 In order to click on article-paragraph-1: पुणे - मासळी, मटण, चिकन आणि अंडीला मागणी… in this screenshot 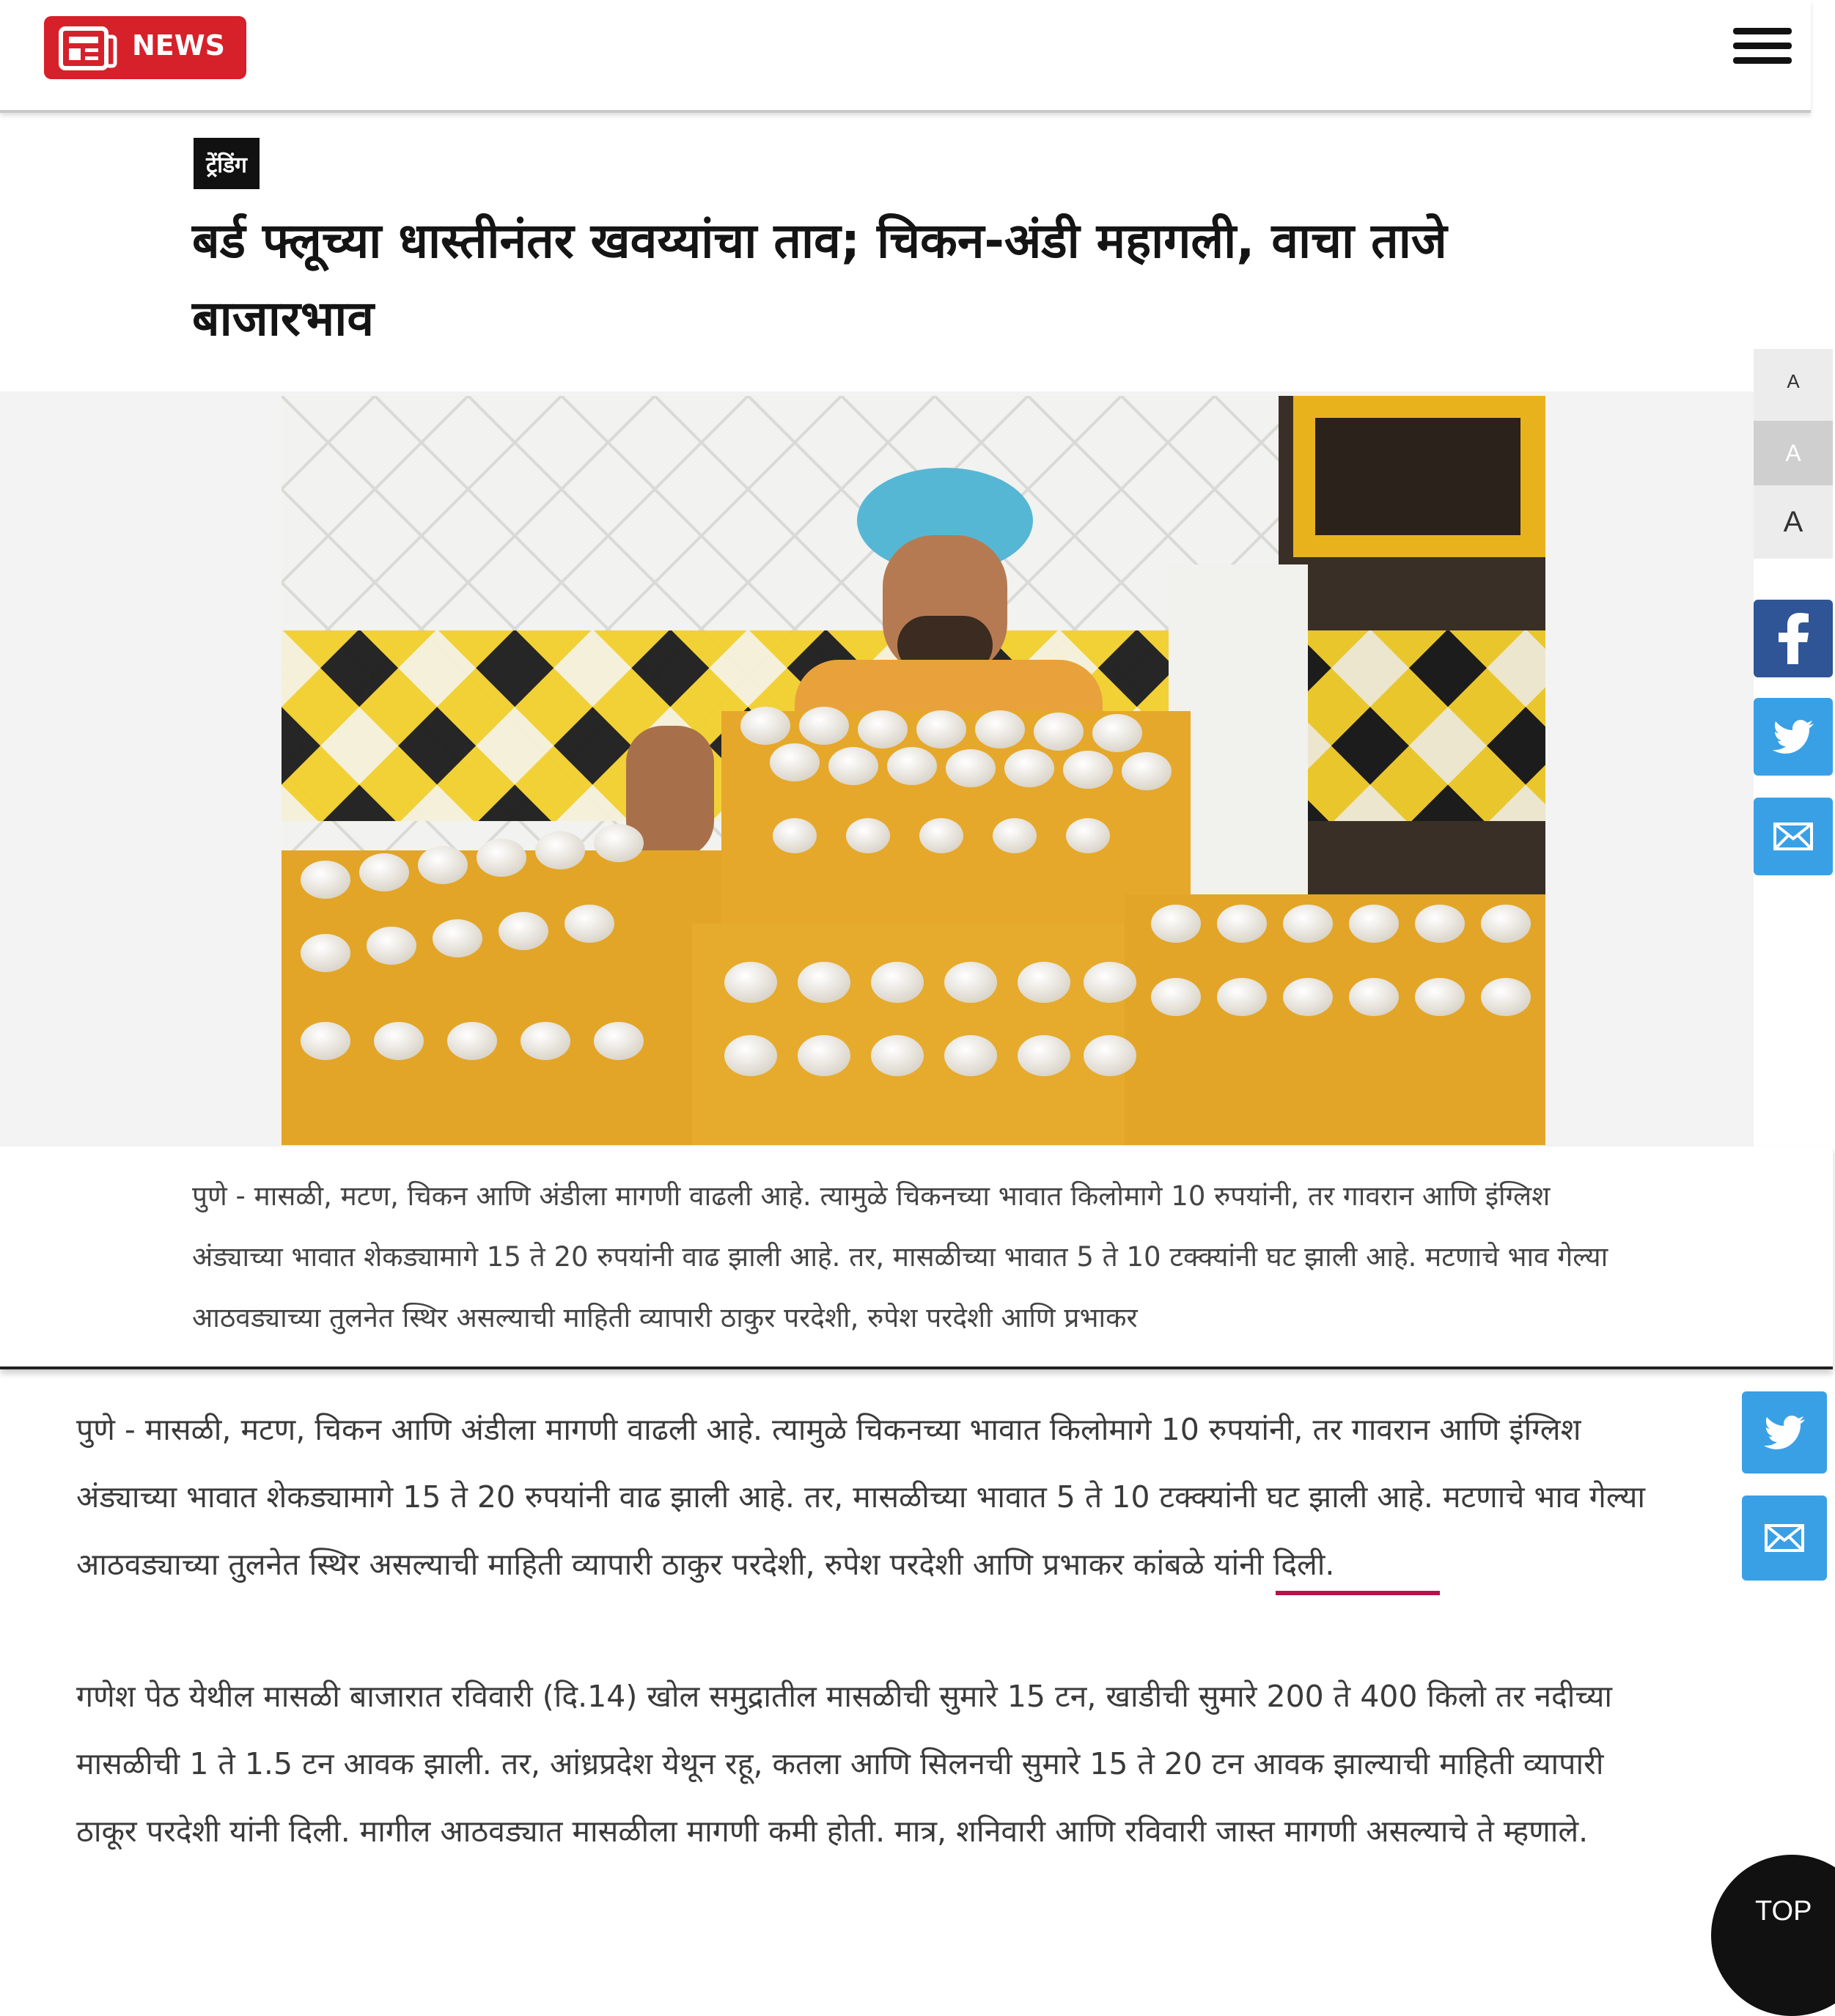, I will do `click(860, 1497)`.